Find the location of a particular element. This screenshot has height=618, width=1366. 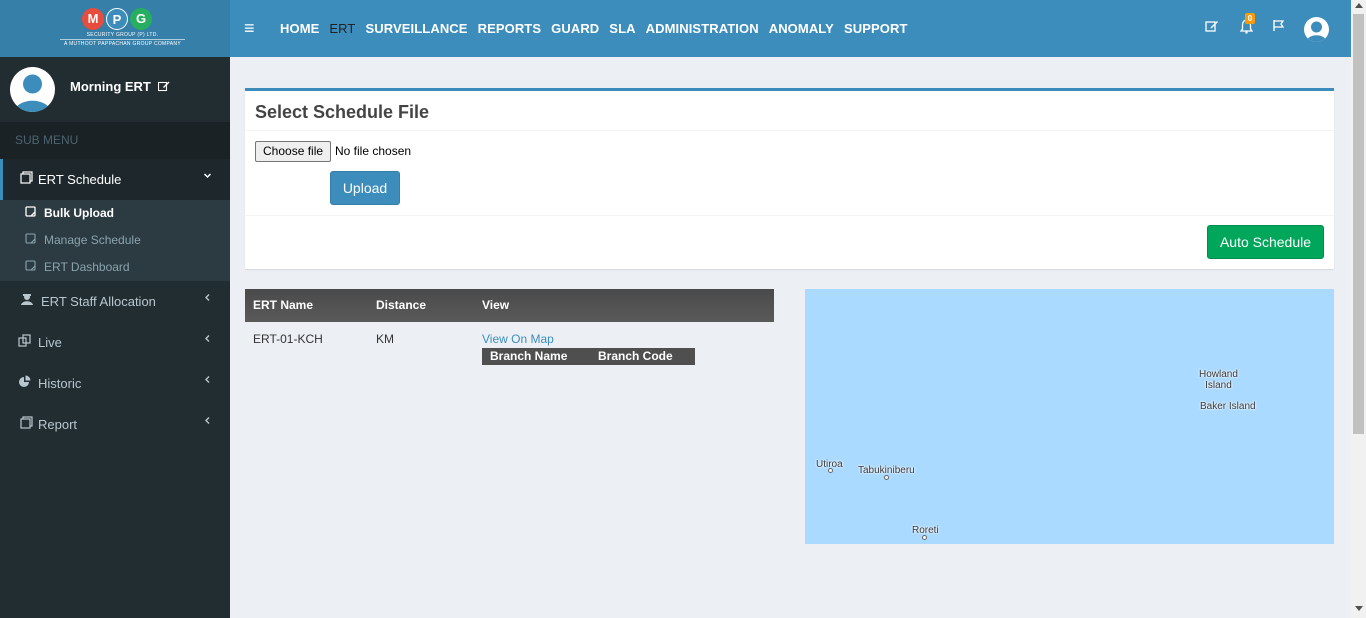

column-header-ert-name: ERT Name is located at coordinates (283, 305).